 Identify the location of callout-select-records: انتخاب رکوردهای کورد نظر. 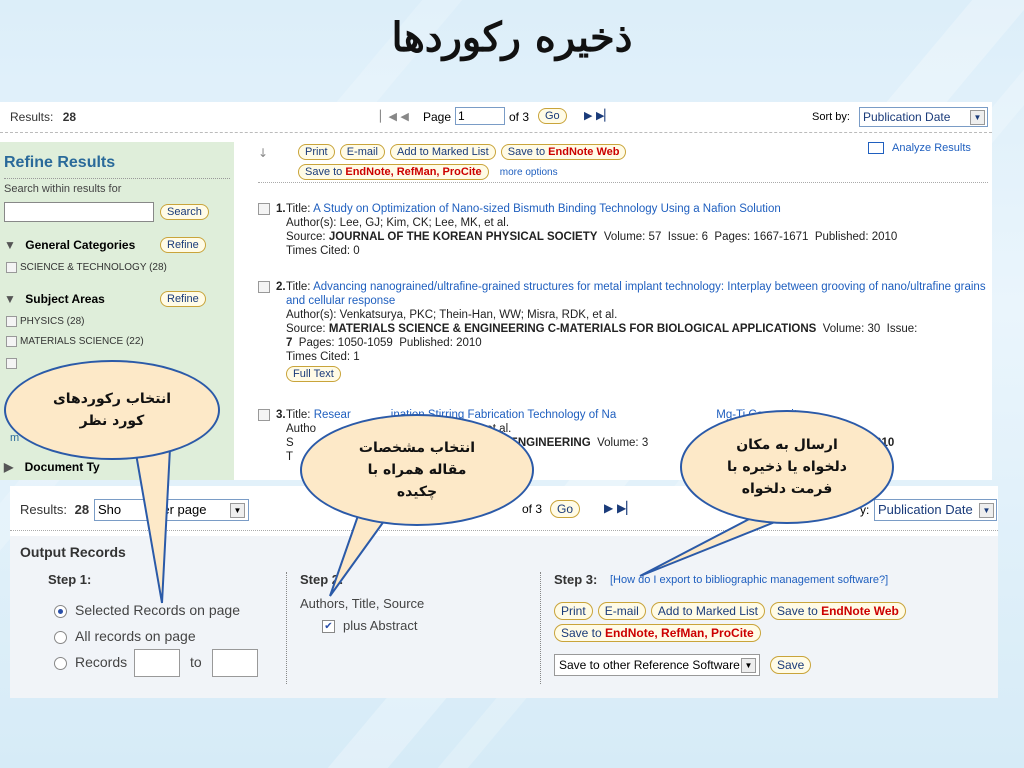
(112, 410).